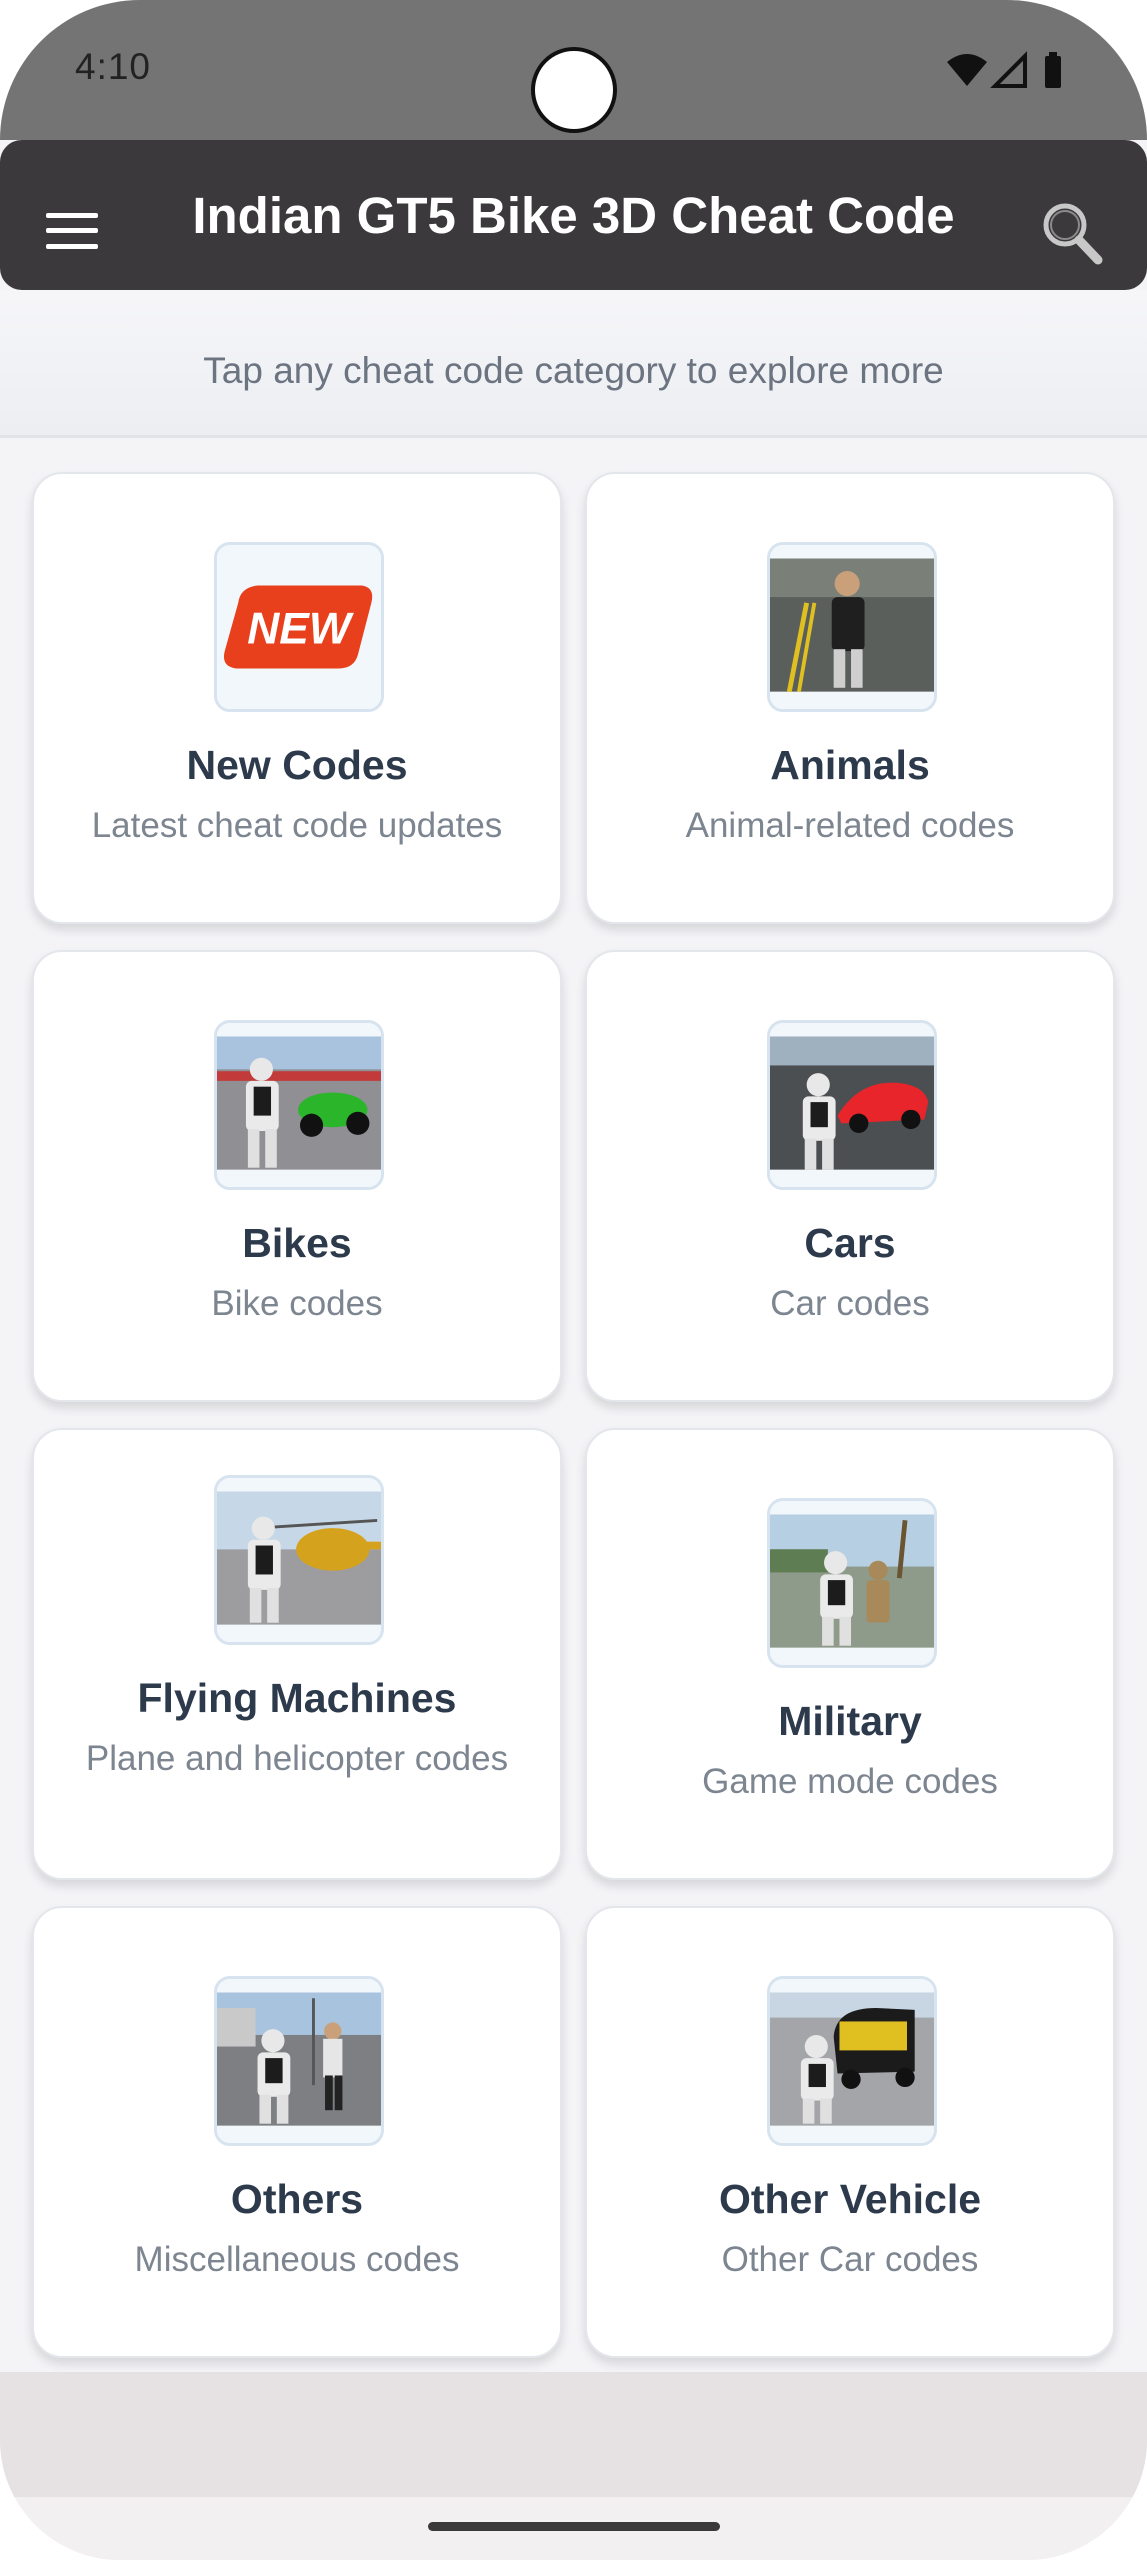 This screenshot has width=1147, height=2560. I want to click on new-badge-icon: NEW, so click(299, 627).